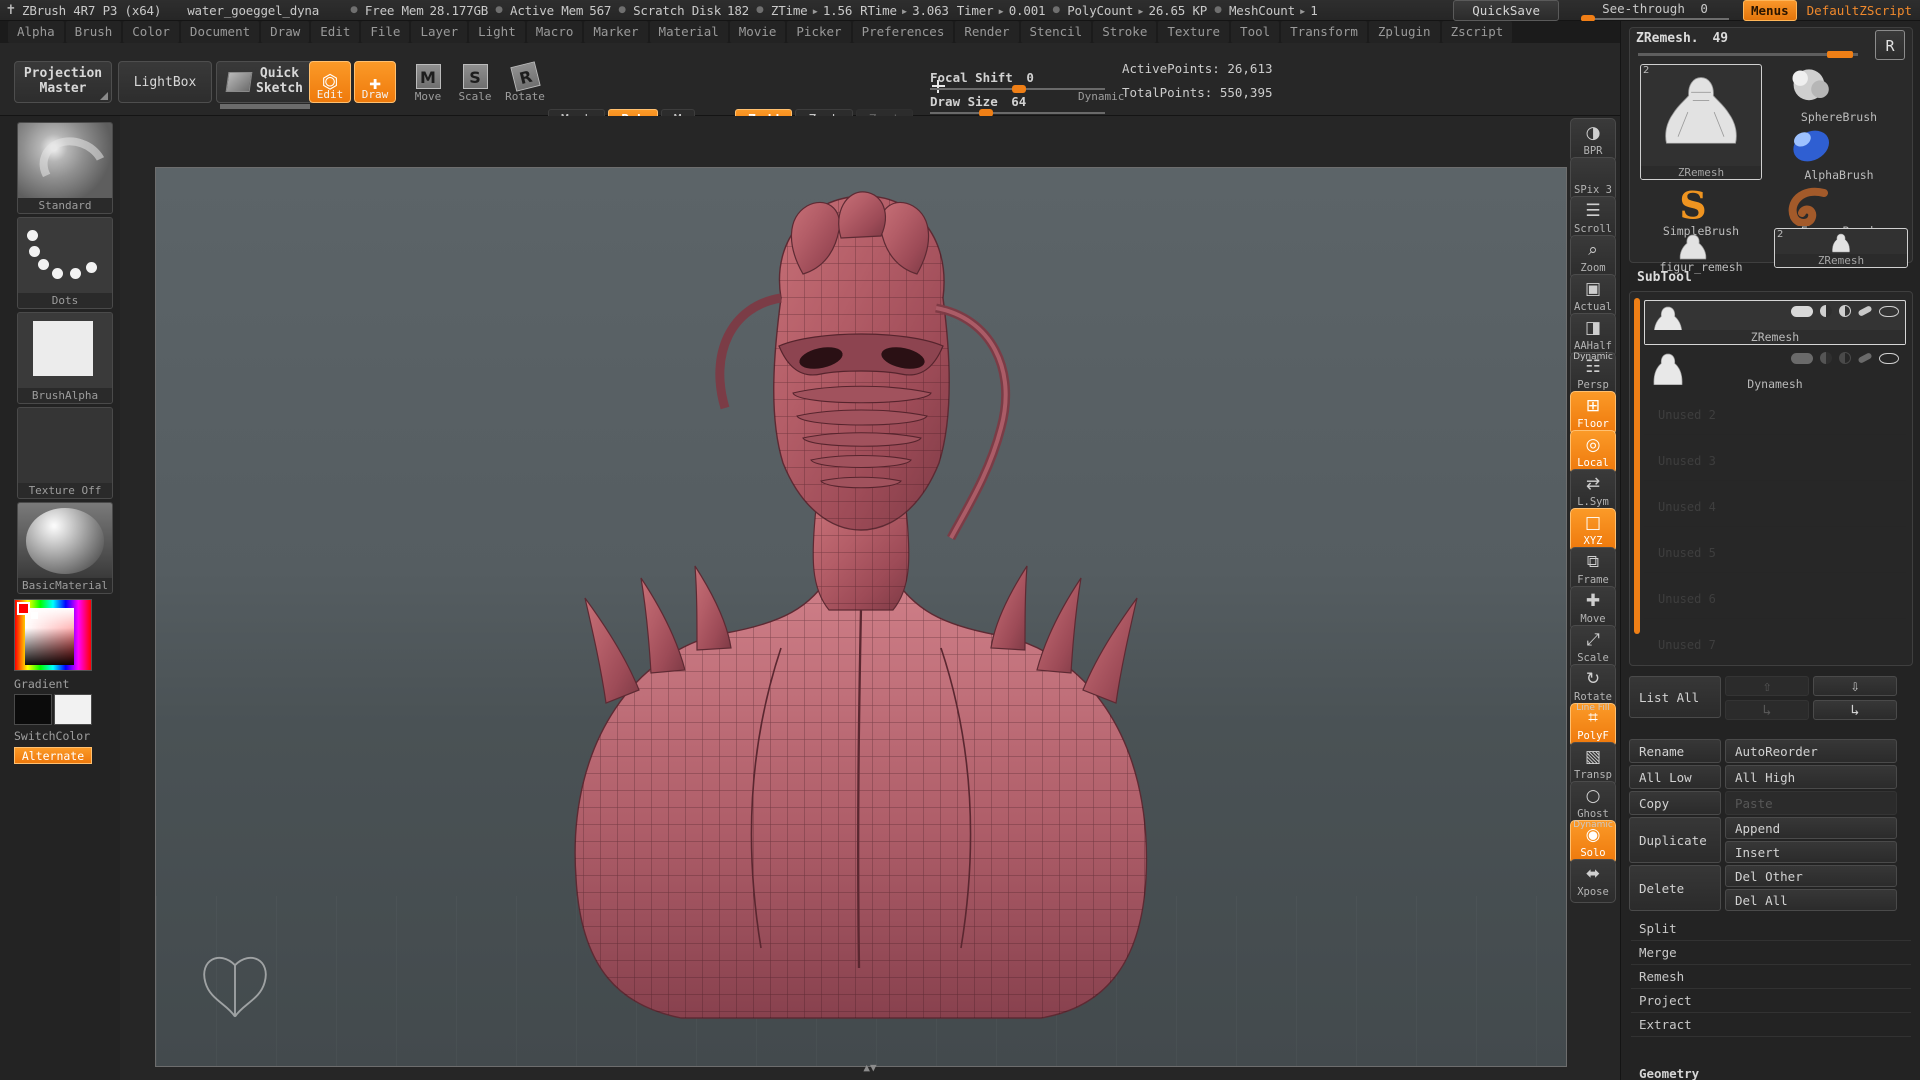 This screenshot has height=1080, width=1920. Describe the element at coordinates (1775, 553) in the screenshot. I see `subtool-unused-slot: Unused 5` at that location.